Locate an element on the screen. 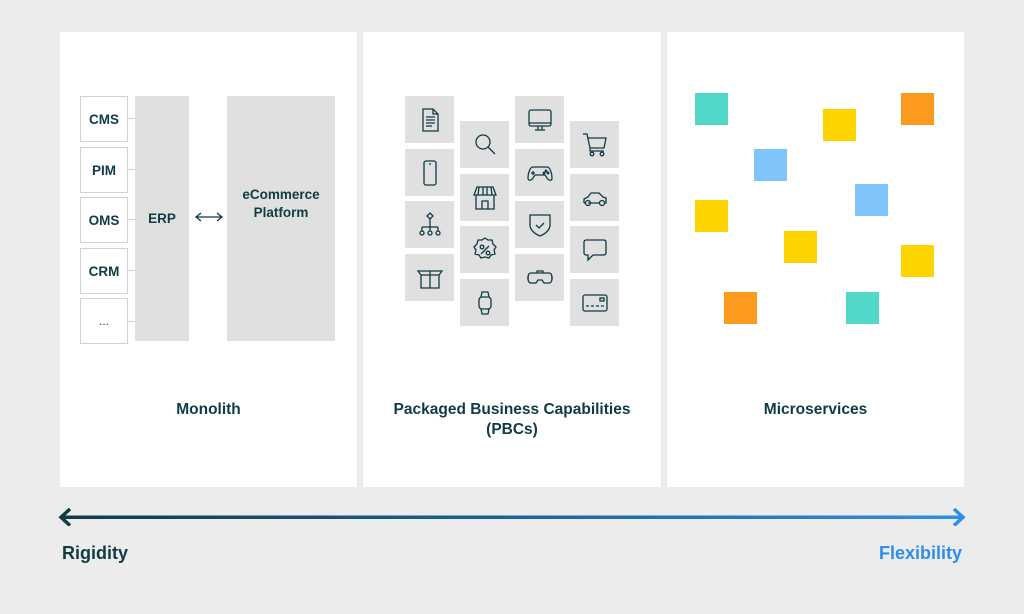 The image size is (1024, 614). erp-block: ERP is located at coordinates (162, 218).